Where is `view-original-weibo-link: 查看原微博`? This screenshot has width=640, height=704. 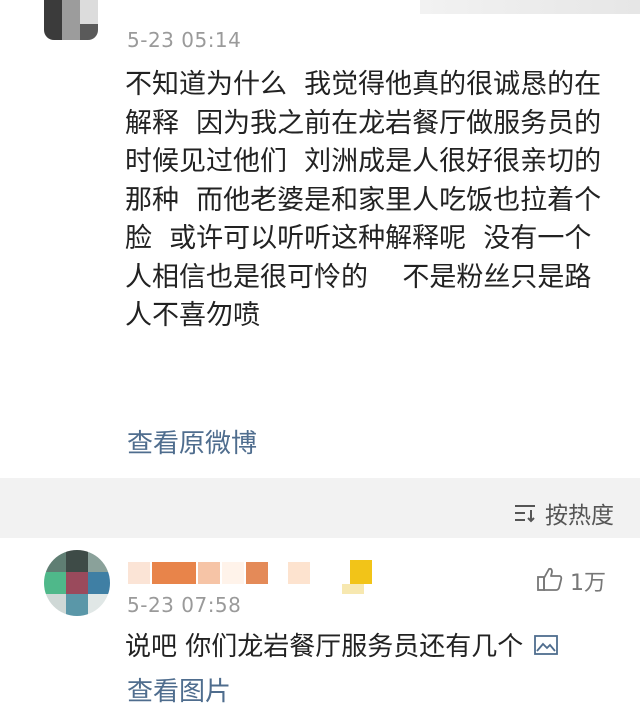
view-original-weibo-link: 查看原微博 is located at coordinates (192, 441).